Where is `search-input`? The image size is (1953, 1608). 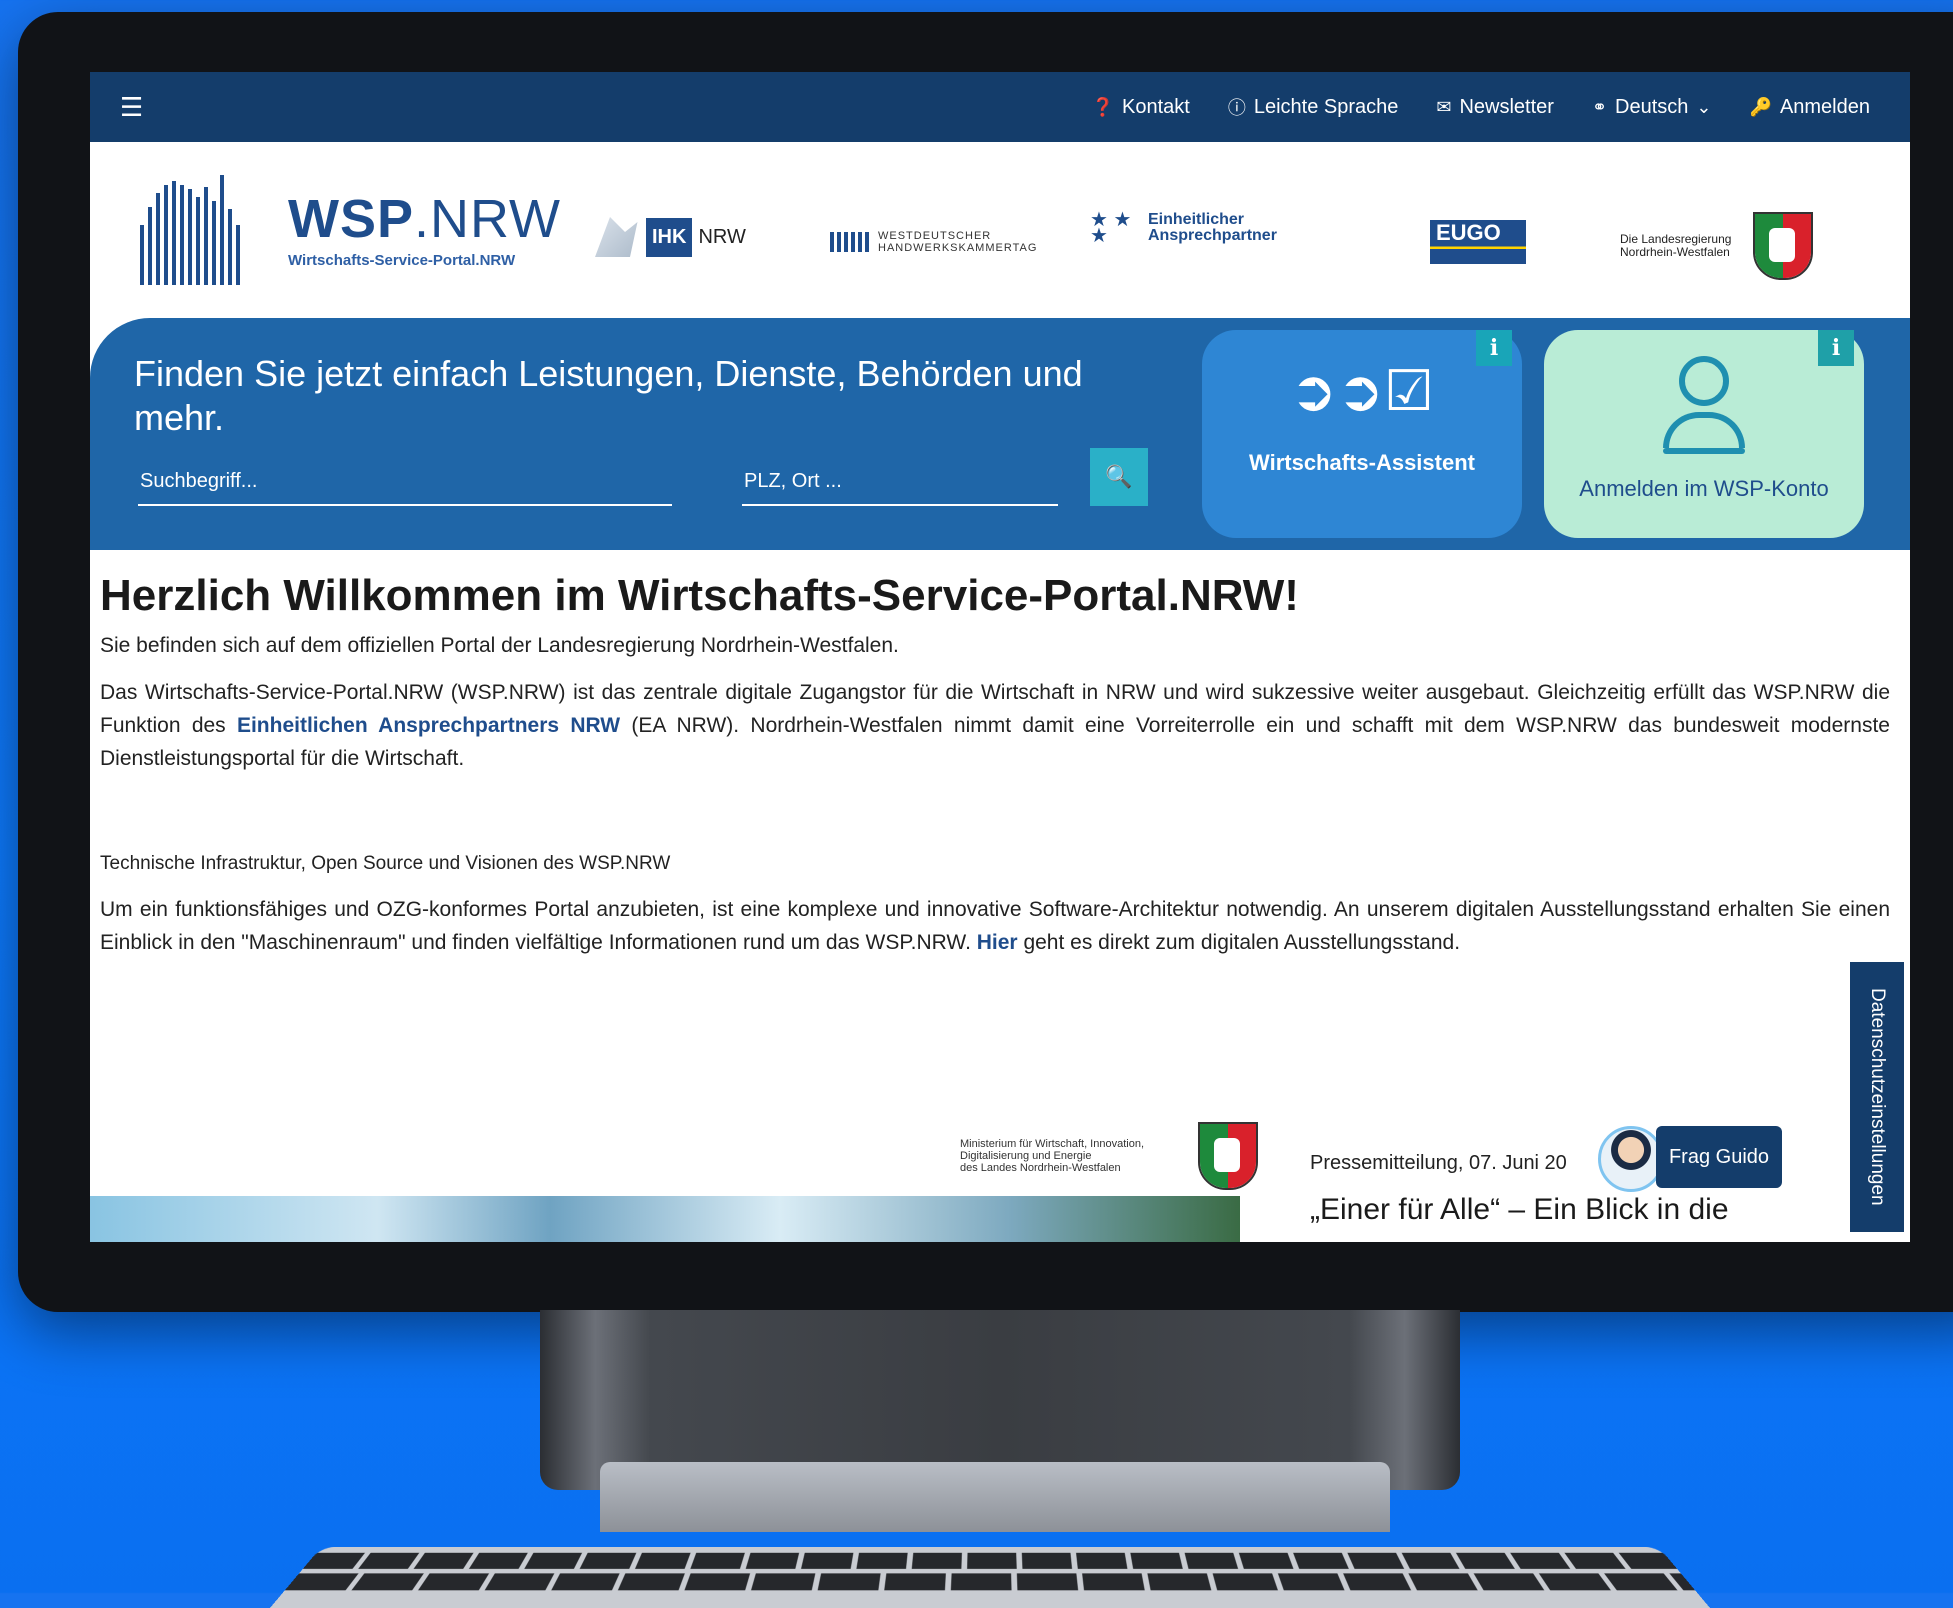 search-input is located at coordinates (405, 482).